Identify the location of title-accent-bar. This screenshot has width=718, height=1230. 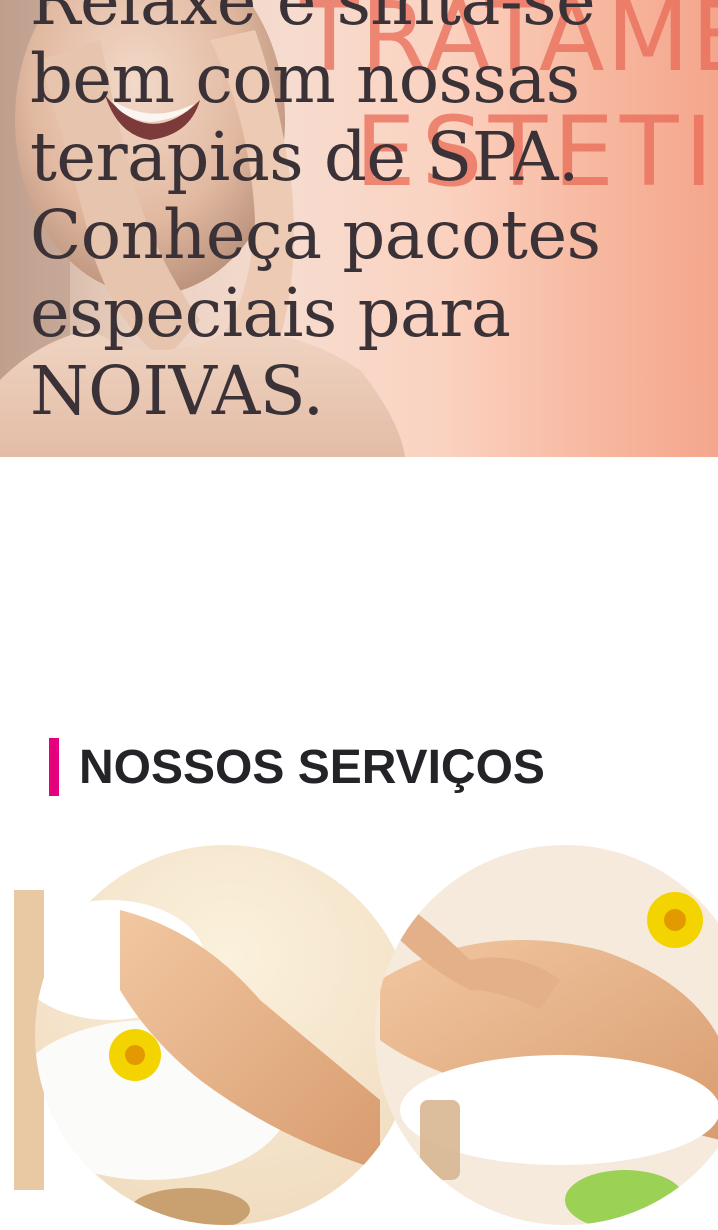
(54, 767).